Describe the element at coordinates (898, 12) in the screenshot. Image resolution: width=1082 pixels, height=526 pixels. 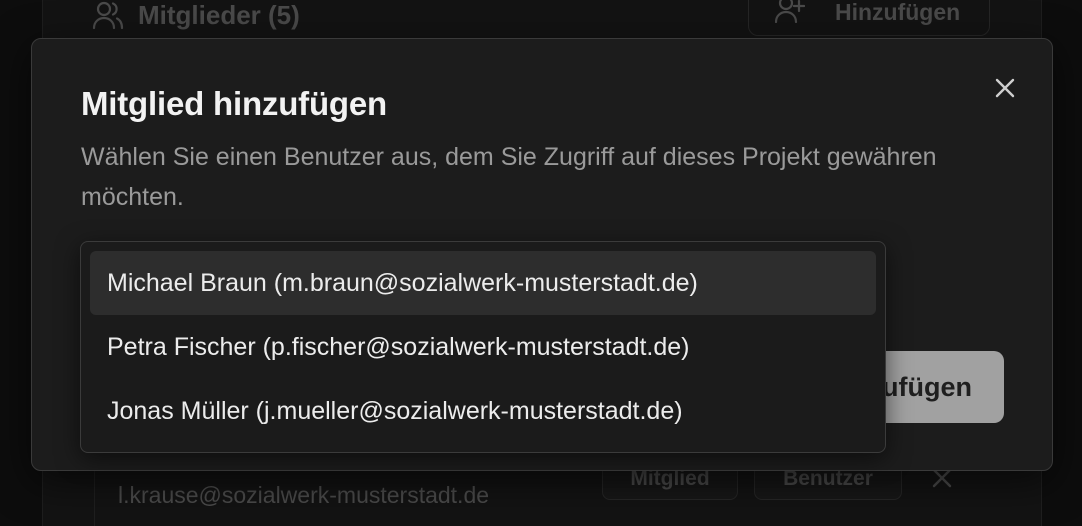
I see `add-member-label: Hinzufügen` at that location.